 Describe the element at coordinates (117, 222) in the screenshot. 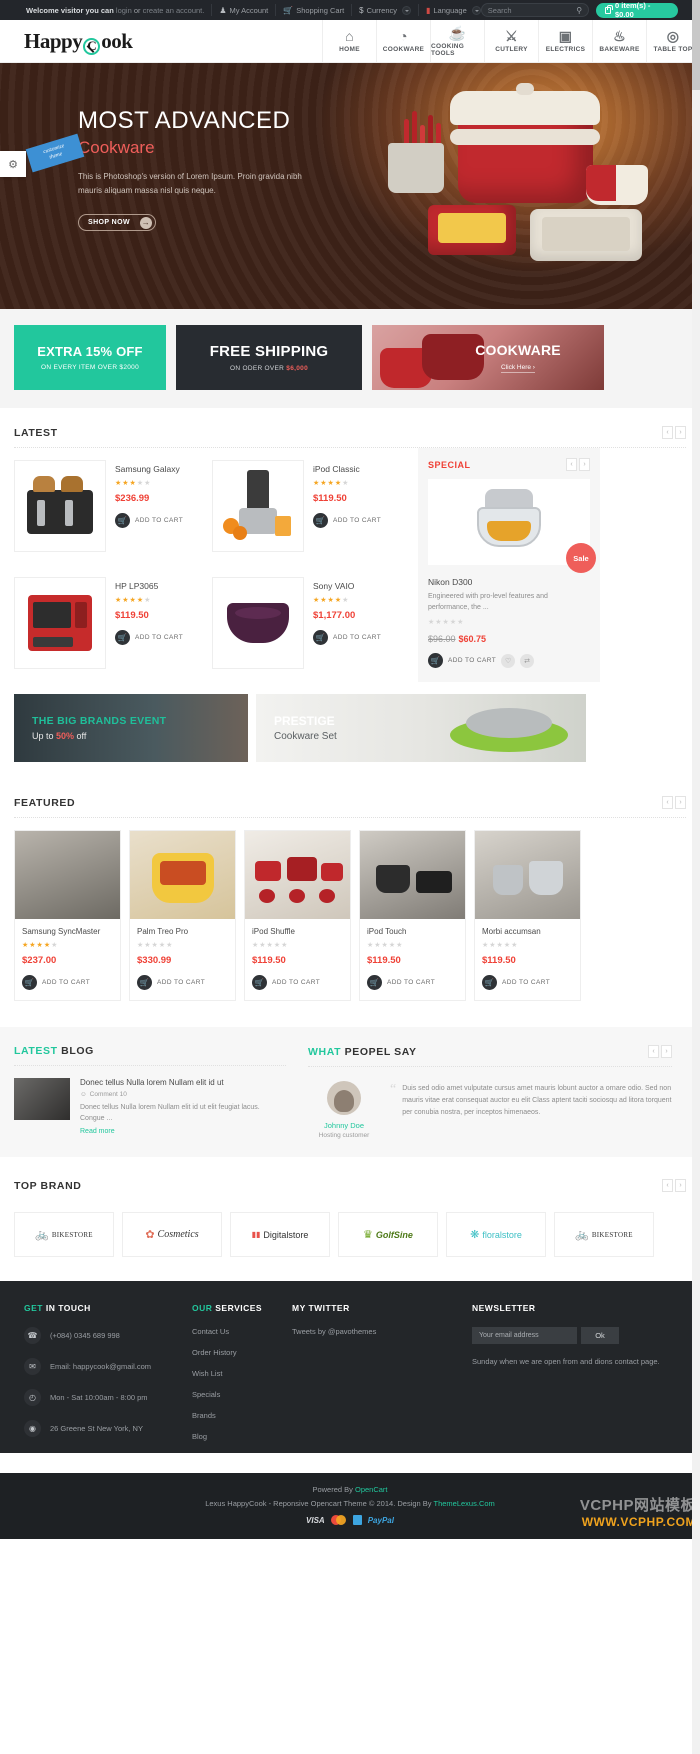

I see `shop-now-button: SHOP NOW →` at that location.